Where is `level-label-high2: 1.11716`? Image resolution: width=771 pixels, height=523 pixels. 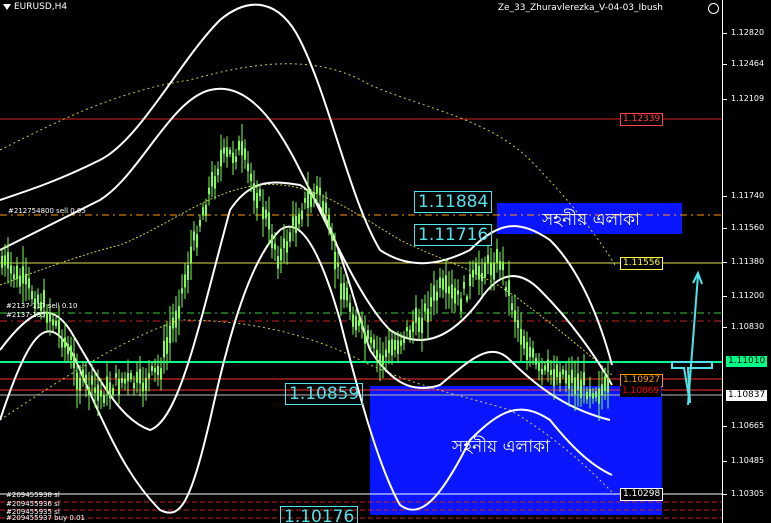
level-label-high2: 1.11716 is located at coordinates (453, 235).